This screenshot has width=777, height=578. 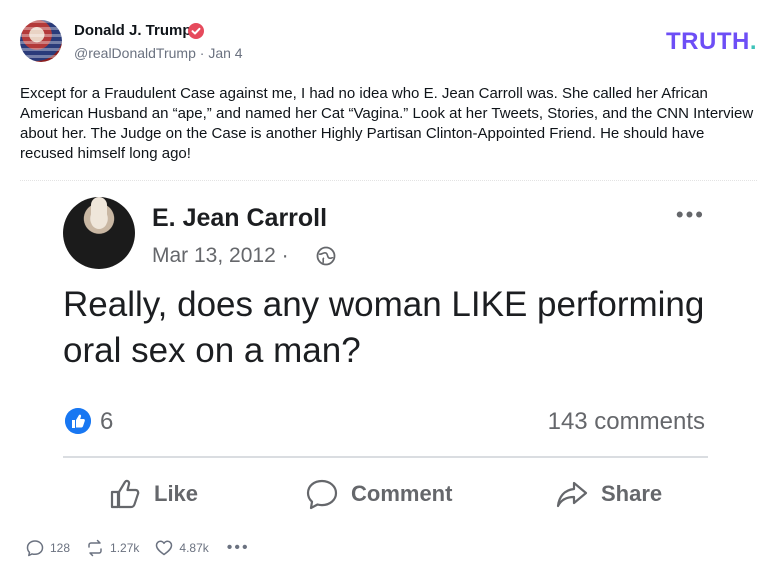 I want to click on embed-date: Mar 13, 2012, so click(x=214, y=255).